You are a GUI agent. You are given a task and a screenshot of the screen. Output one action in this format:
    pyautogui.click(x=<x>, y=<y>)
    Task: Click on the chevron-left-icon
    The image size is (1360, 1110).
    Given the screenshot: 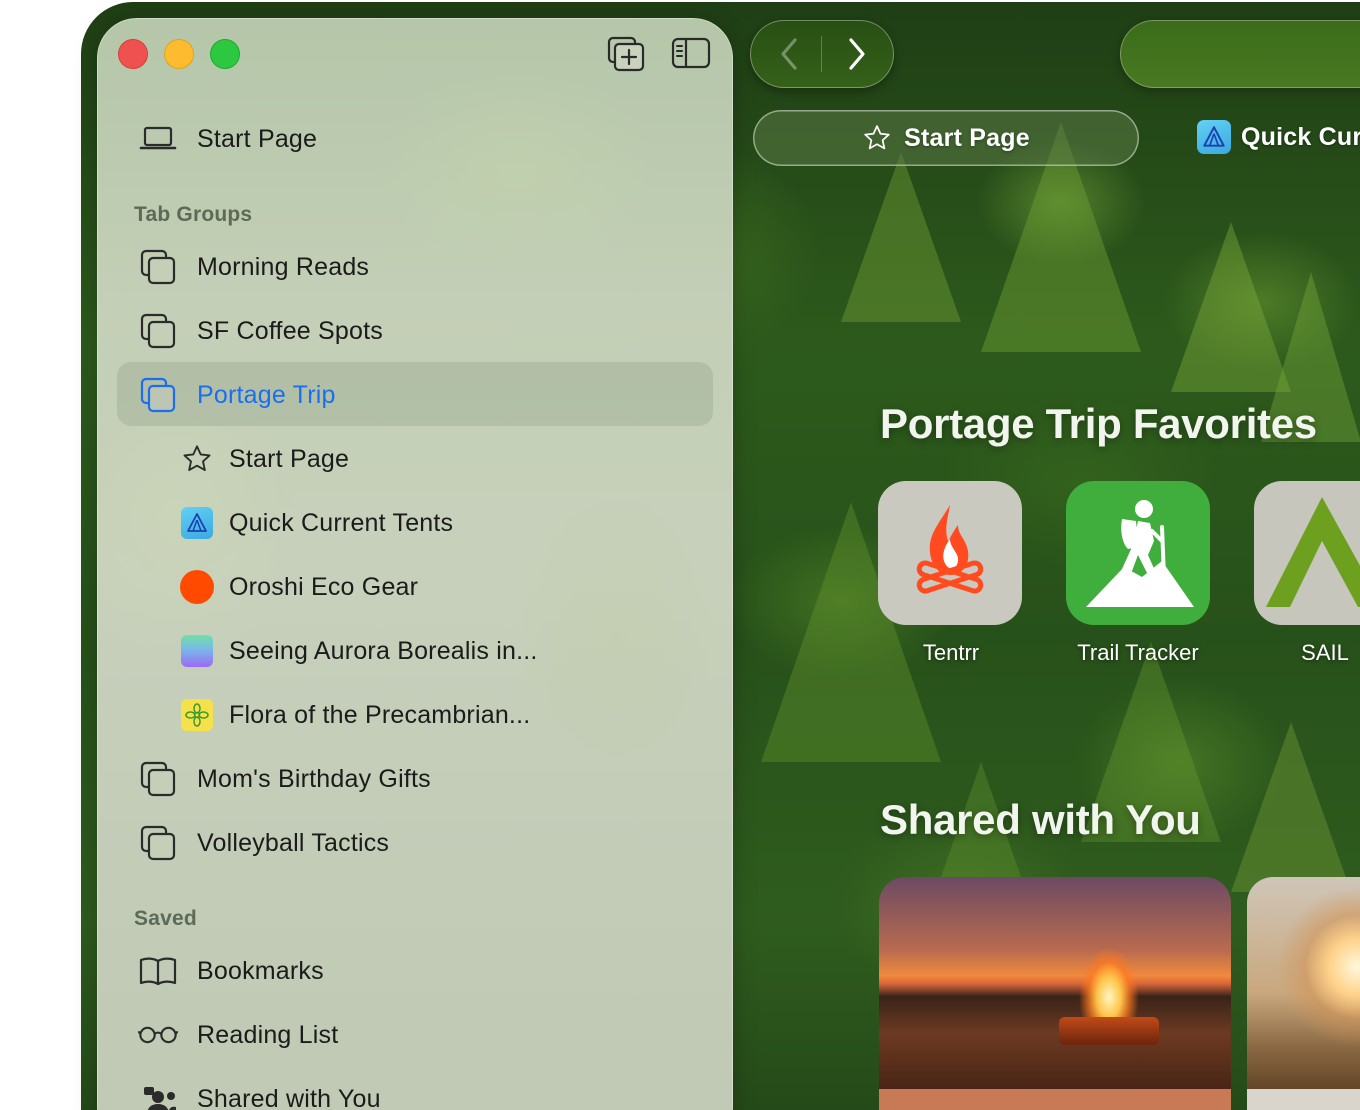 What is the action you would take?
    pyautogui.click(x=789, y=54)
    